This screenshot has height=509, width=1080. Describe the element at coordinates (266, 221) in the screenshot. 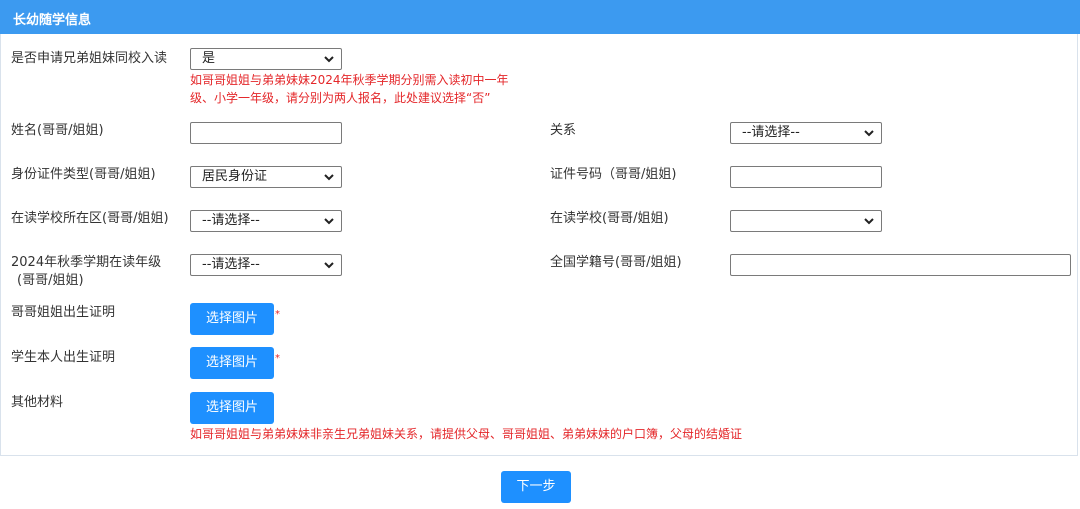

I see `school-district-select: --请选择--` at that location.